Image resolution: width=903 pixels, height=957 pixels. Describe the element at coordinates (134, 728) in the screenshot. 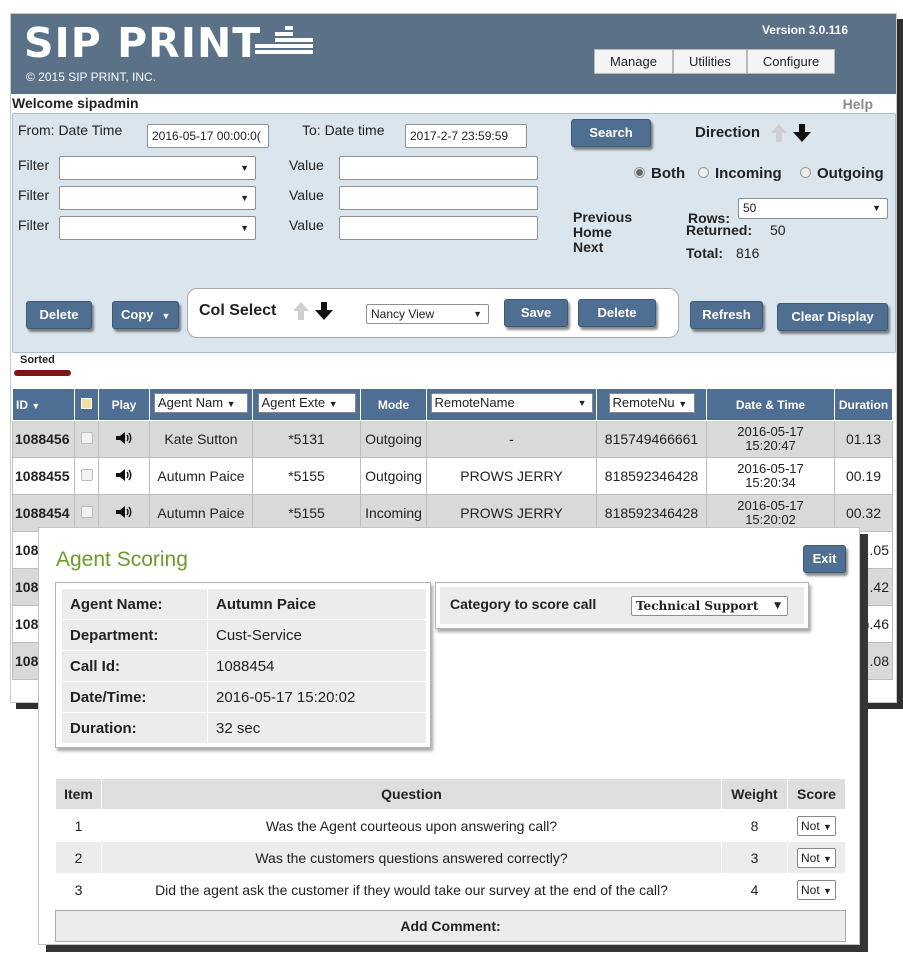

I see `info-key: Duration:` at that location.